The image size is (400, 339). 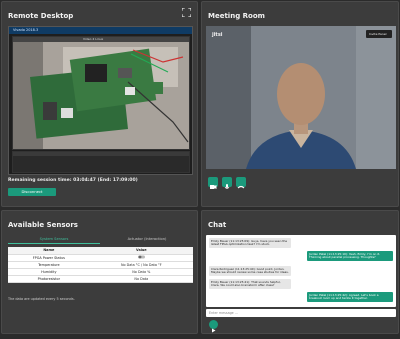 What do you see at coordinates (32, 192) in the screenshot?
I see `disconnect-button: Disconnect` at bounding box center [32, 192].